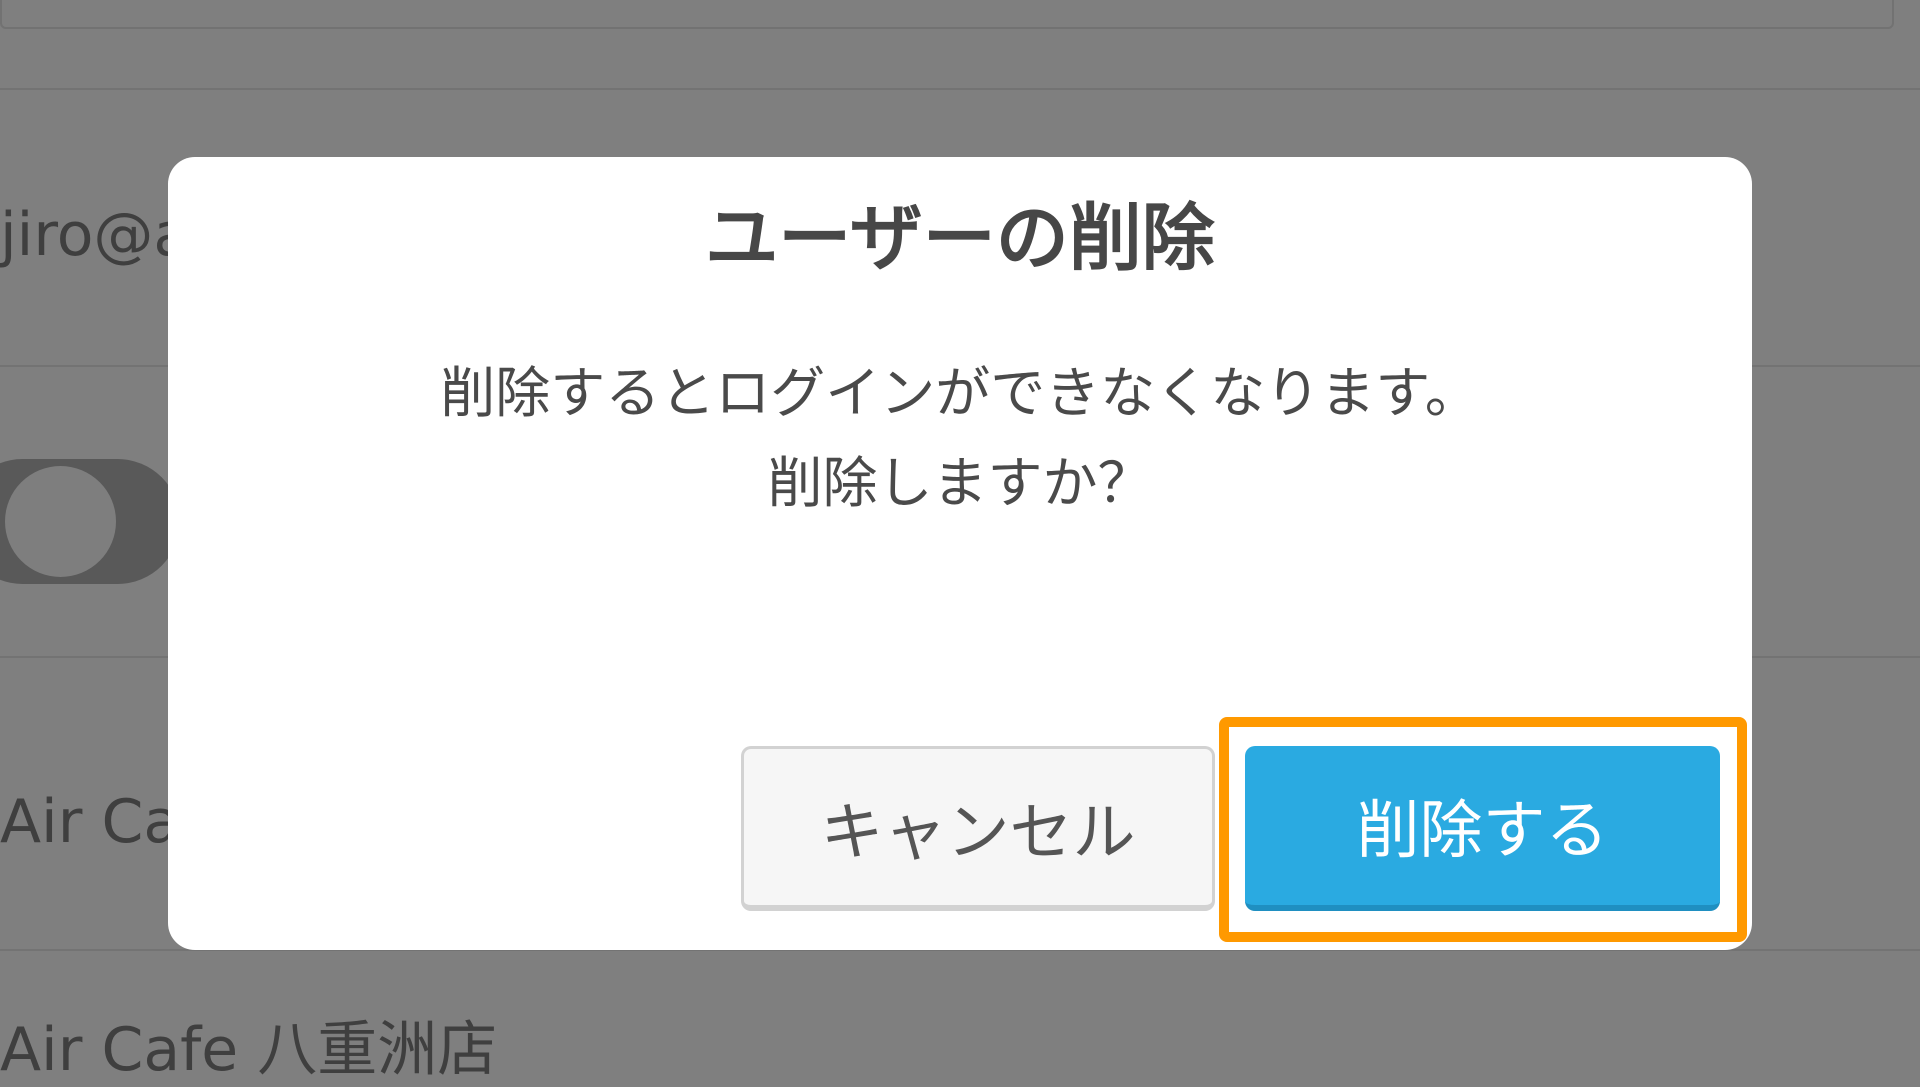 The width and height of the screenshot is (1920, 1087). I want to click on background-email-text: jiro@a, so click(95, 235).